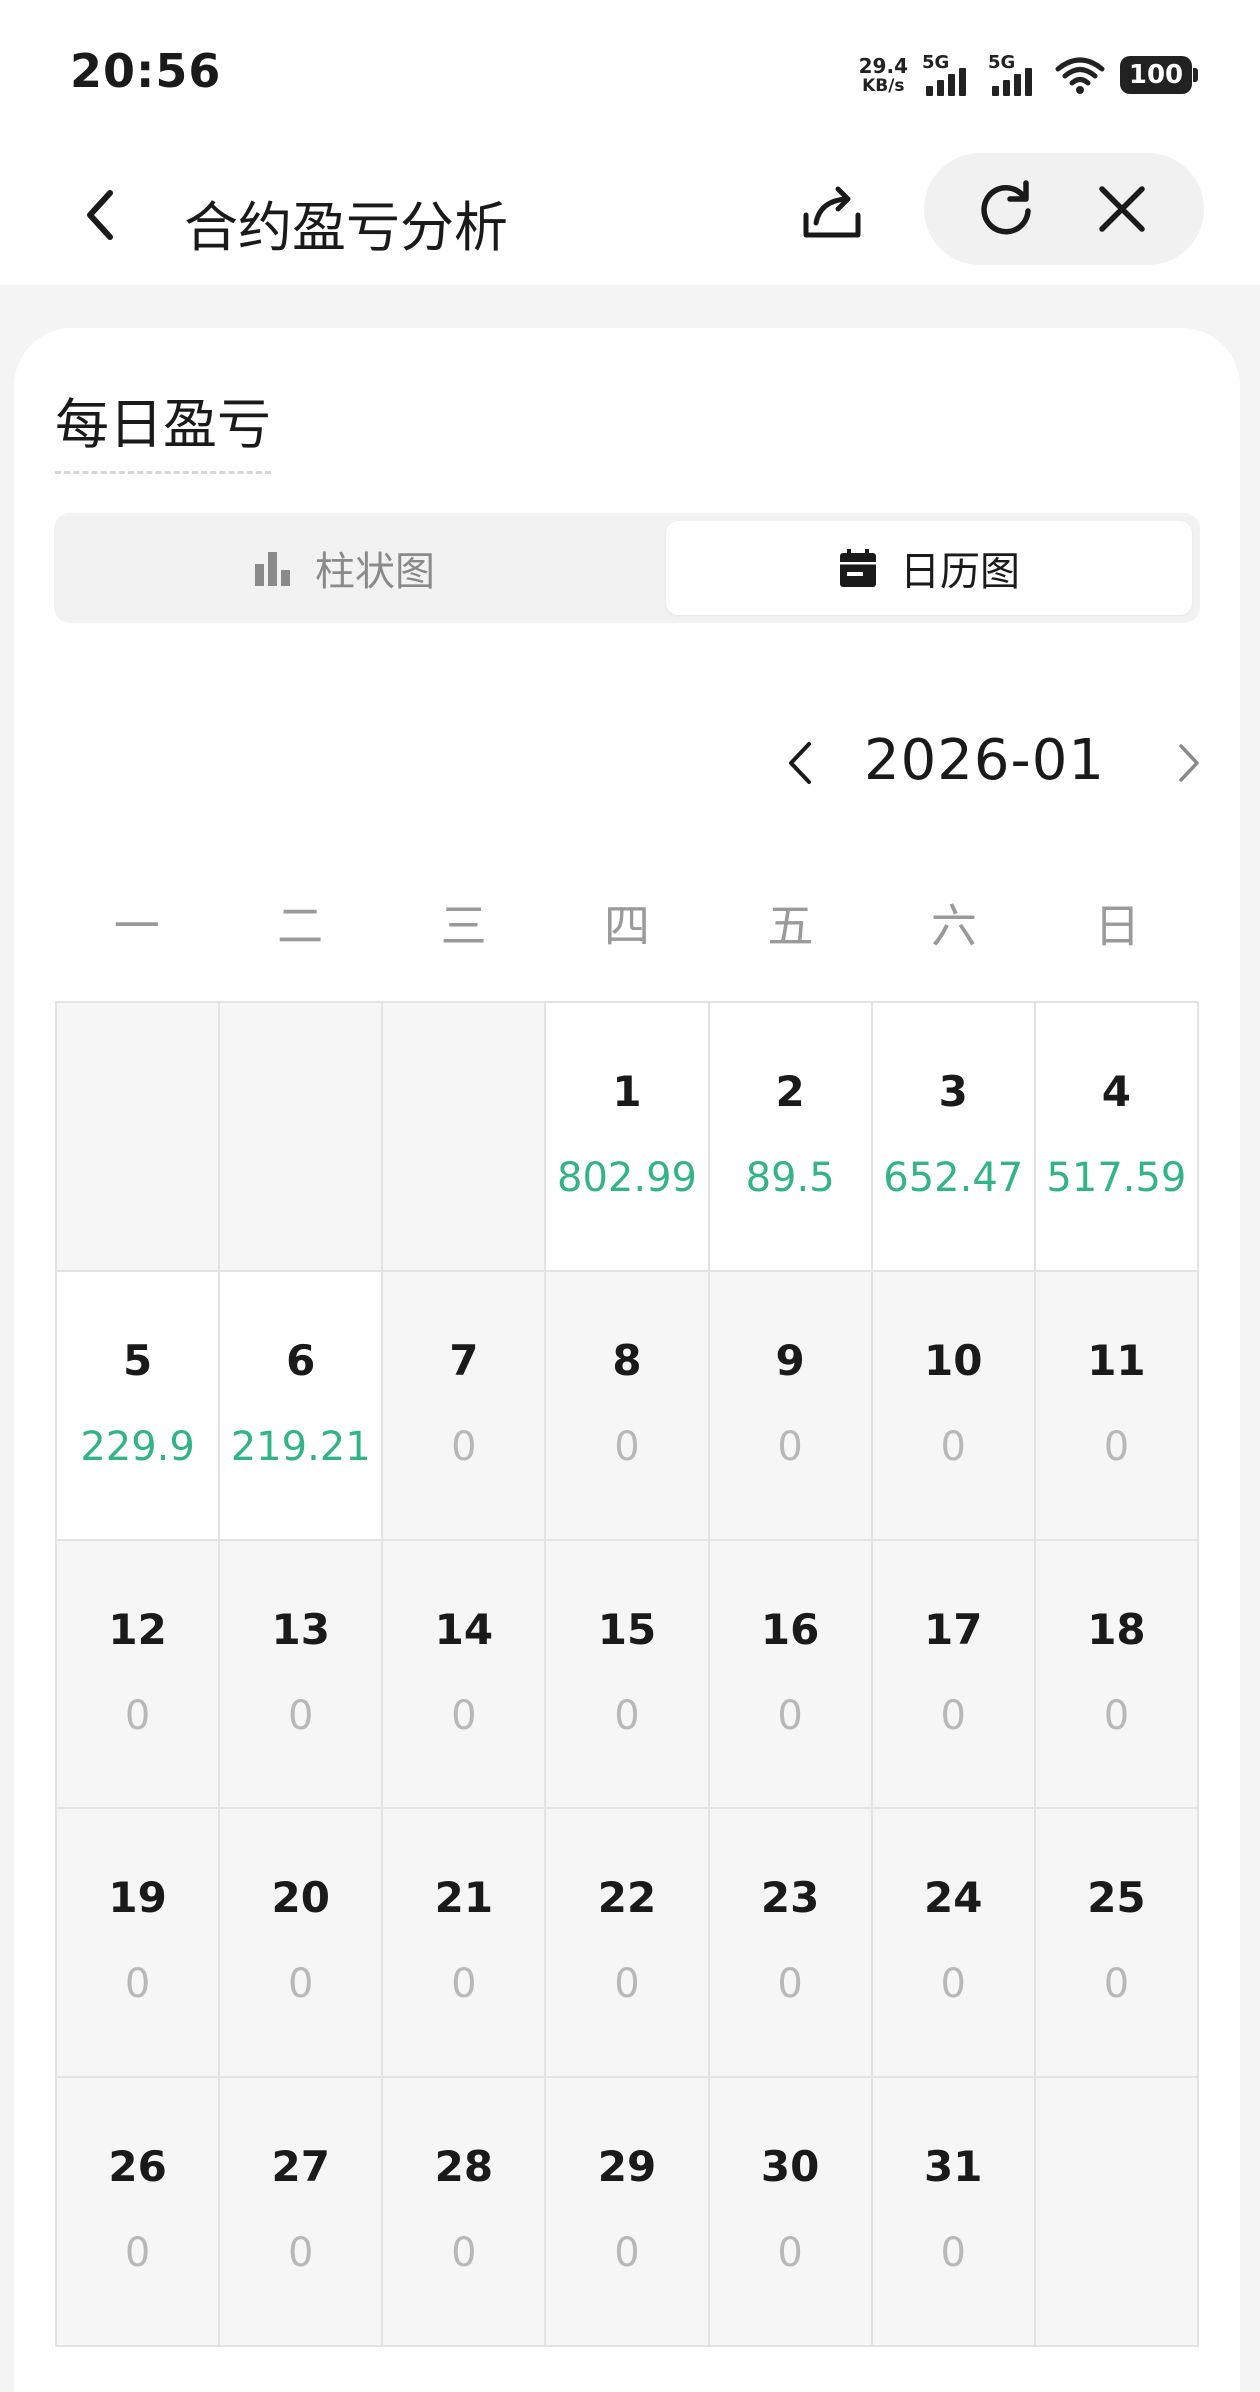  Describe the element at coordinates (137, 1446) in the screenshot. I see `day-pnl-value: 229.9` at that location.